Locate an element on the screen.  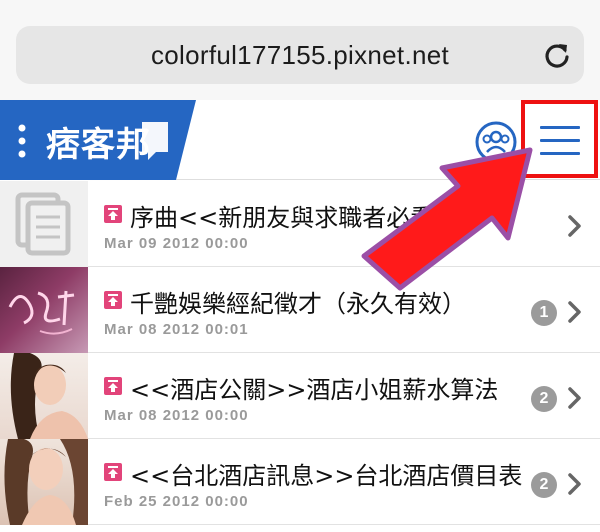
article-title: 千艷娛樂經紀徵才（永久有效） is located at coordinates (298, 301).